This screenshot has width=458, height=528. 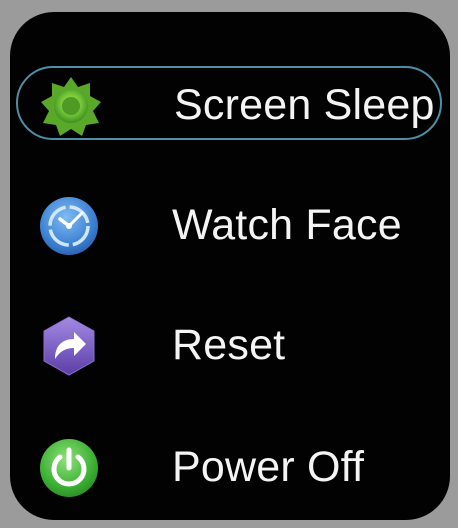 I want to click on menu-item-label: Screen Sleep, so click(x=304, y=105).